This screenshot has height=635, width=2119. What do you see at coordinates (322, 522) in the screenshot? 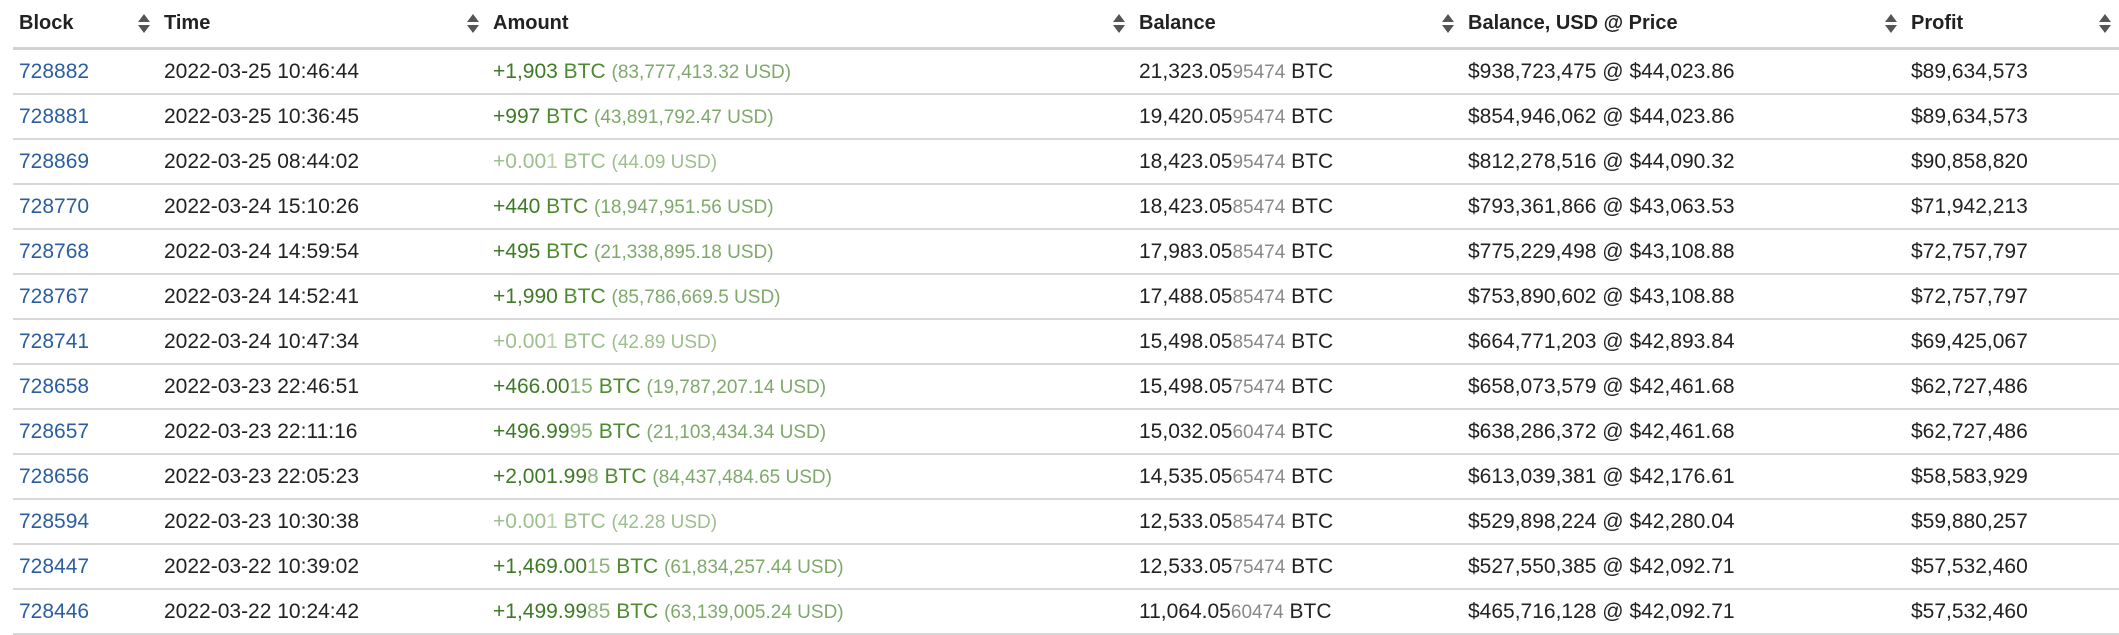
I see `cell-time: 2022-03-23 10:30:38` at bounding box center [322, 522].